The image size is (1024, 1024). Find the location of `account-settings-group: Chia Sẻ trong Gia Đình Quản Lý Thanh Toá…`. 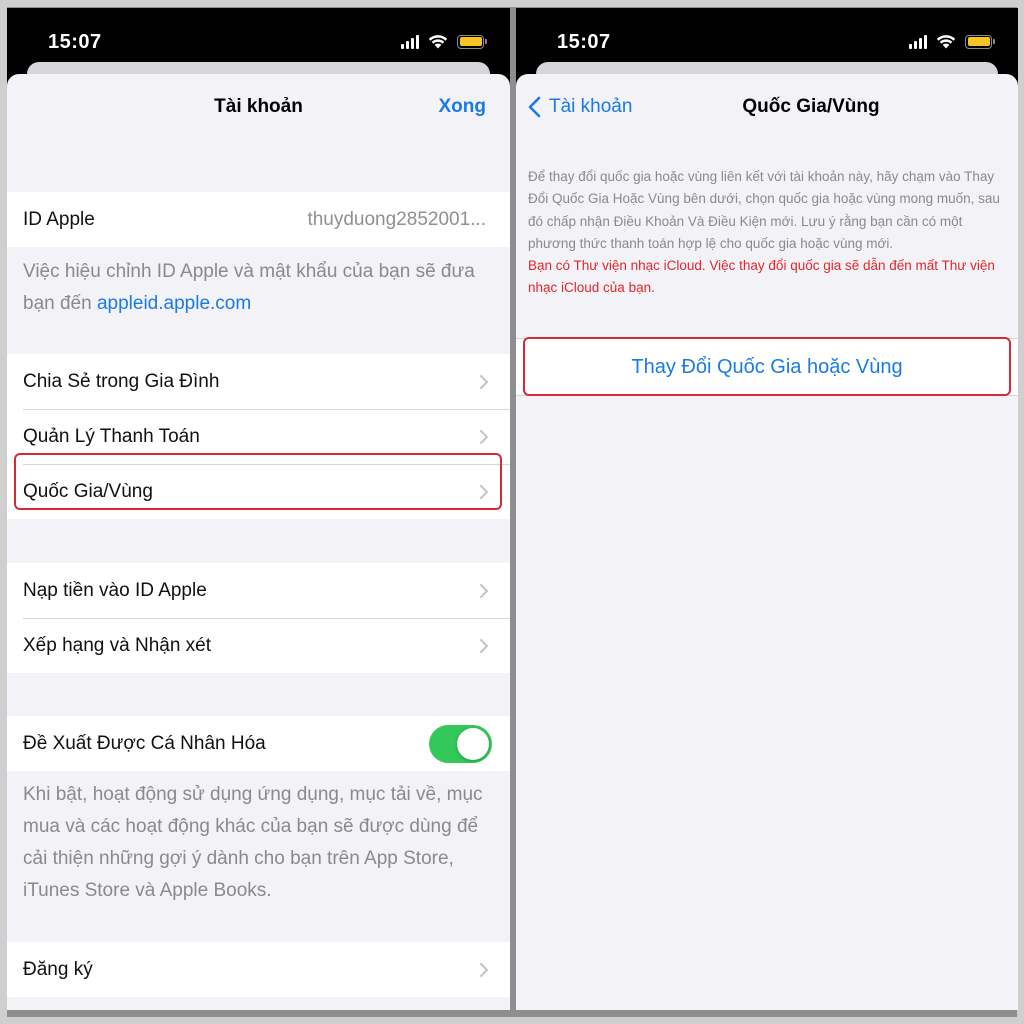

account-settings-group: Chia Sẻ trong Gia Đình Quản Lý Thanh Toá… is located at coordinates (258, 436).